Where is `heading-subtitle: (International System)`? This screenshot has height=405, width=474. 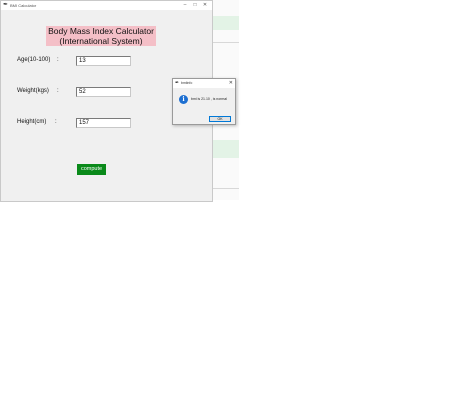
heading-subtitle: (International System) is located at coordinates (101, 41).